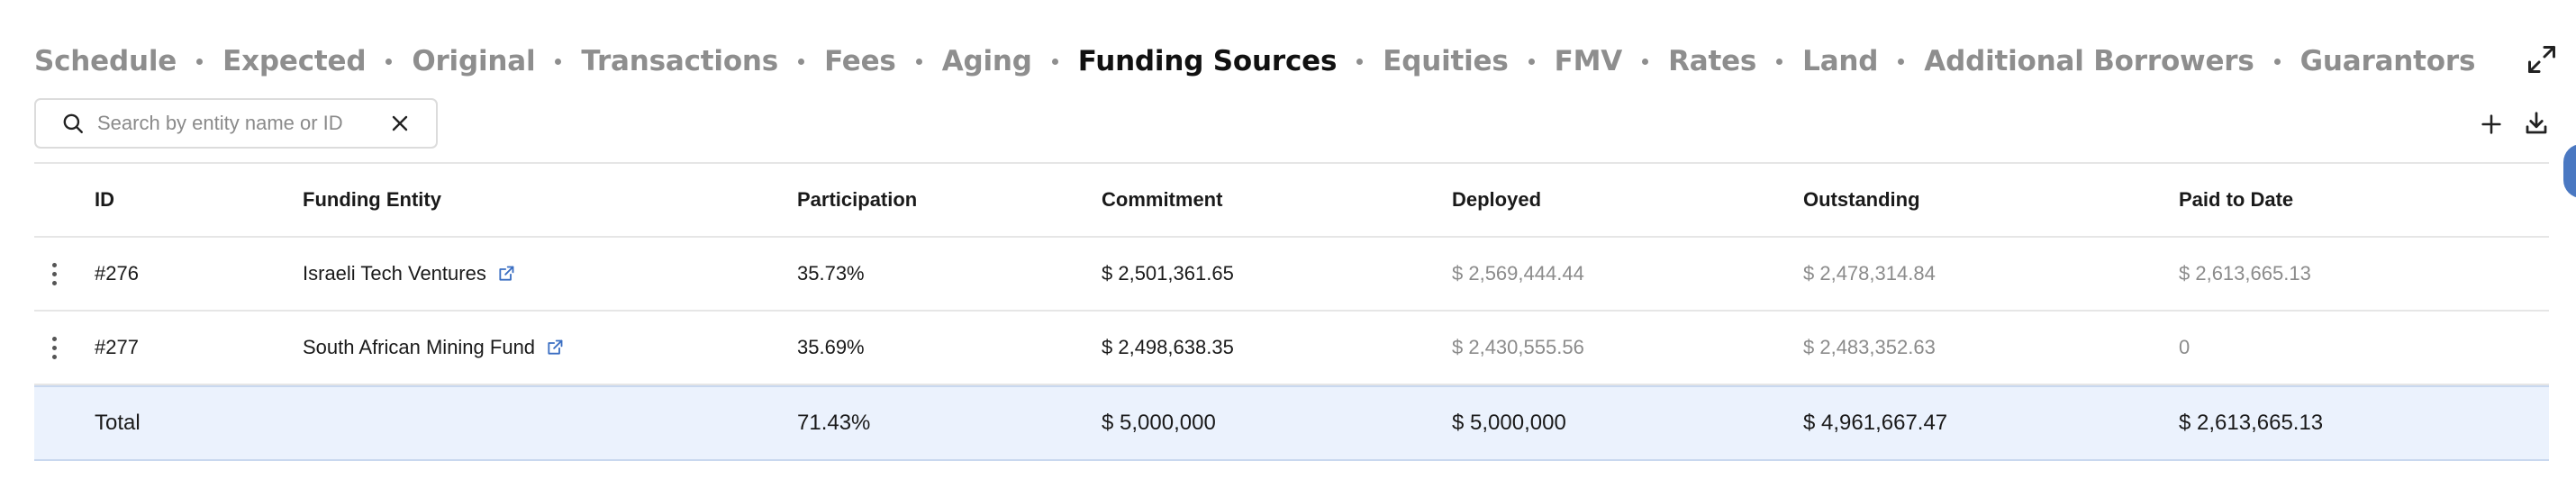 The height and width of the screenshot is (488, 2576). I want to click on column-header-outstanding: Outstanding, so click(1861, 200).